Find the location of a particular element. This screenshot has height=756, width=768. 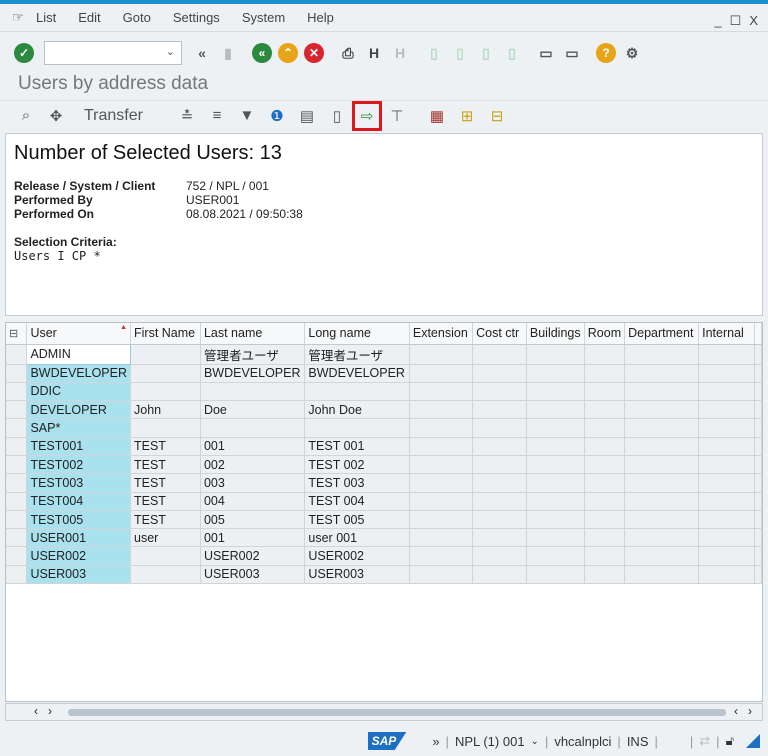

column-header-last-name: Last name is located at coordinates (253, 334).